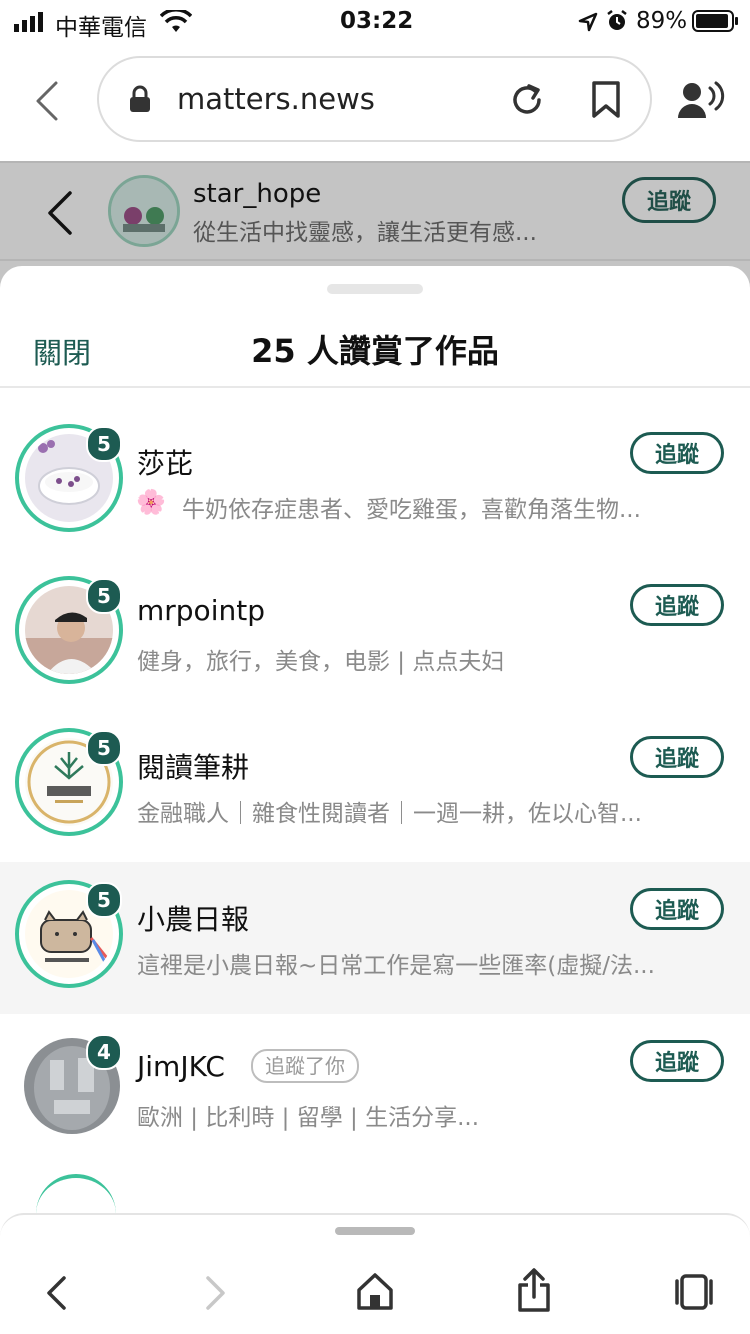 This screenshot has height=1334, width=750. Describe the element at coordinates (375, 938) in the screenshot. I see `list-item: 5 小農日報 這裡是小農日報~日常工作是寫一些匯率(虛擬/法... 追蹤` at that location.